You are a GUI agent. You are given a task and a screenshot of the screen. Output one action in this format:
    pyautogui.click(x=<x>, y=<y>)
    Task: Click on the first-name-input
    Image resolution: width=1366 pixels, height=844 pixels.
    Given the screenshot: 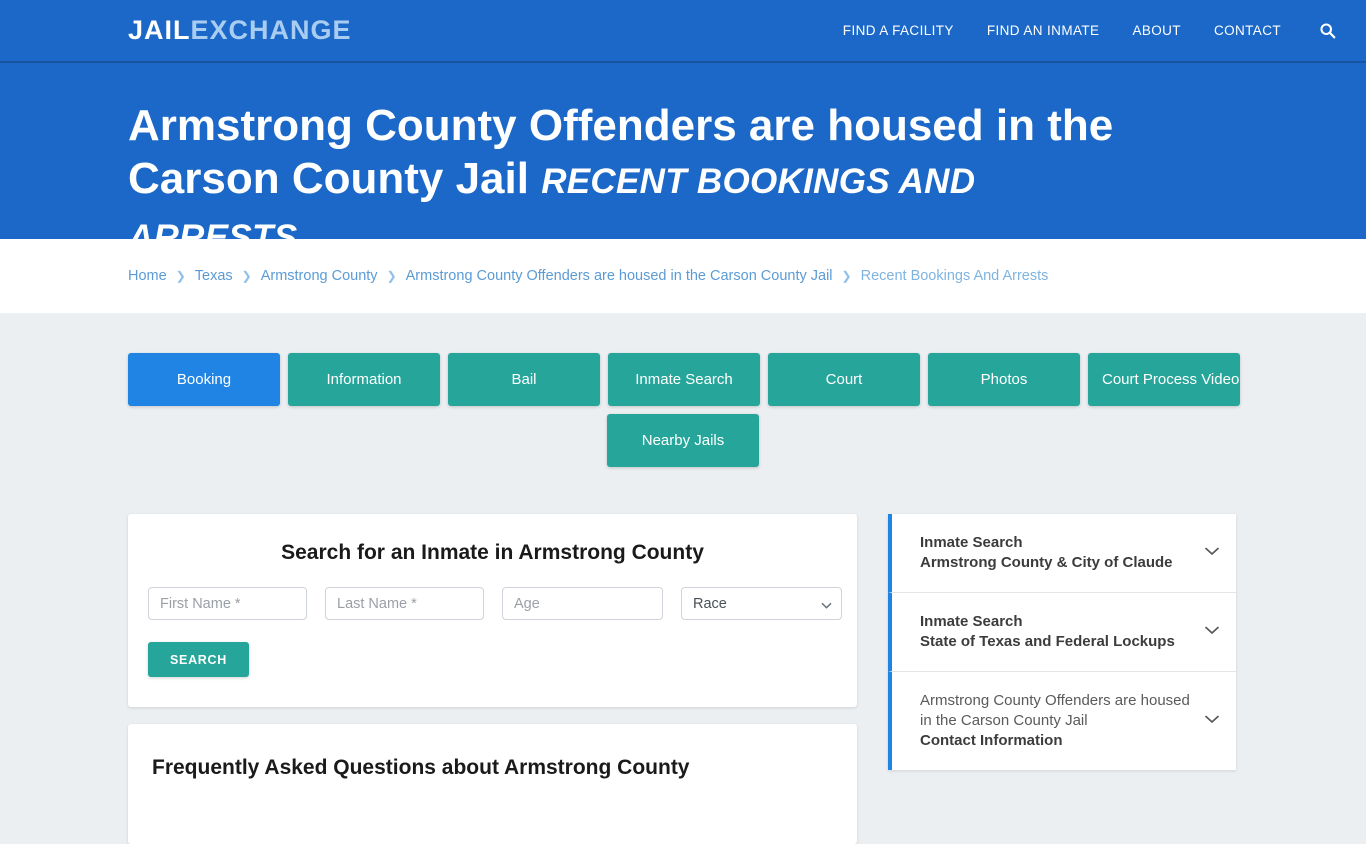 What is the action you would take?
    pyautogui.click(x=227, y=603)
    